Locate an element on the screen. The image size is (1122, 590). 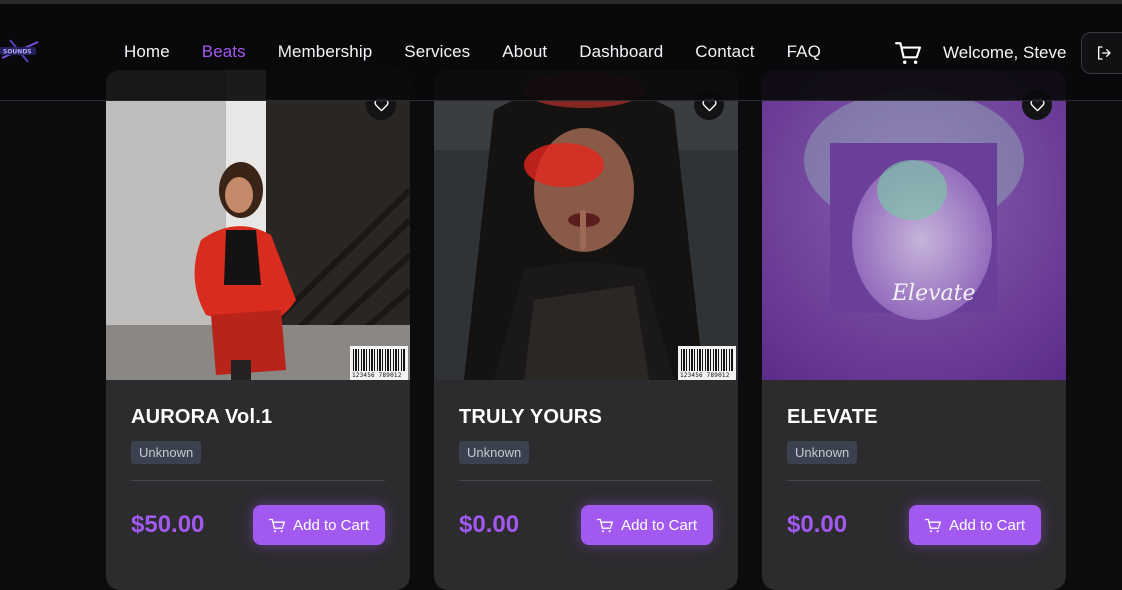
product-title: AURORA Vol.1 is located at coordinates (258, 417).